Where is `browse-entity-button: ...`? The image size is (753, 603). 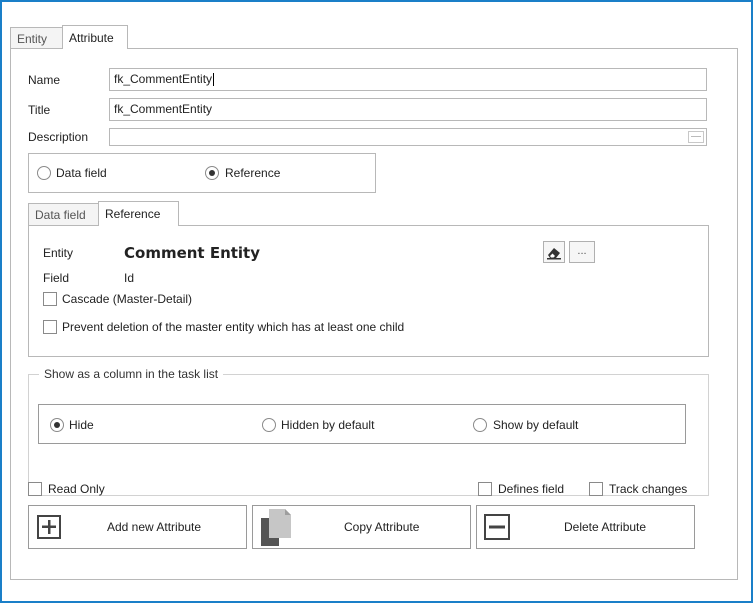
browse-entity-button: ... is located at coordinates (582, 252).